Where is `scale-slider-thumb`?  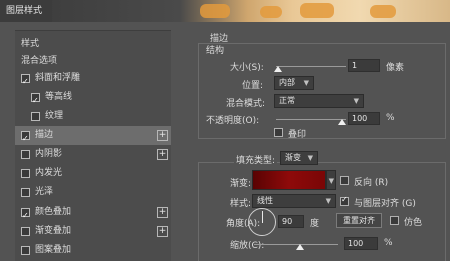 scale-slider-thumb is located at coordinates (300, 247).